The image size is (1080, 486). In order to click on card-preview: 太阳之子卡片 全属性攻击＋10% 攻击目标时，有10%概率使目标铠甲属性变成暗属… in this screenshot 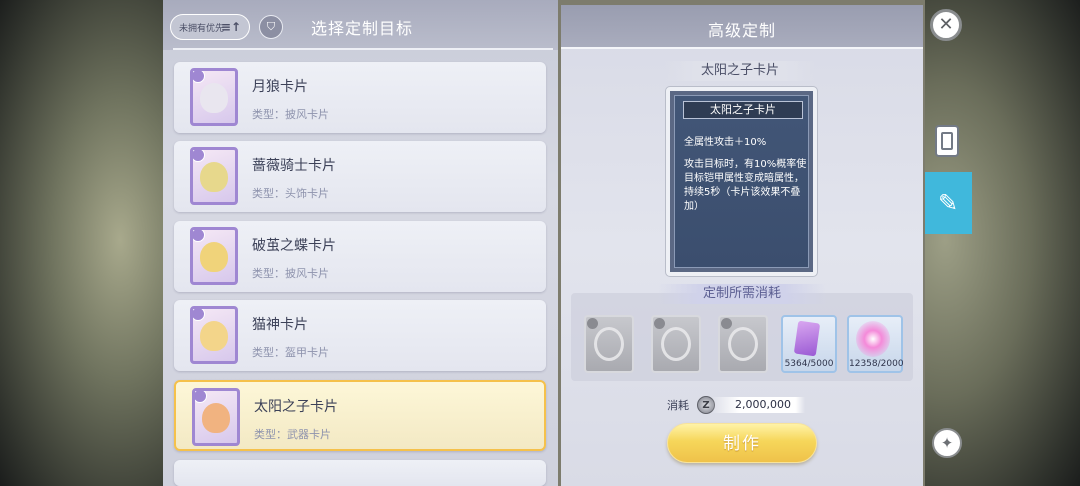, I will do `click(741, 181)`.